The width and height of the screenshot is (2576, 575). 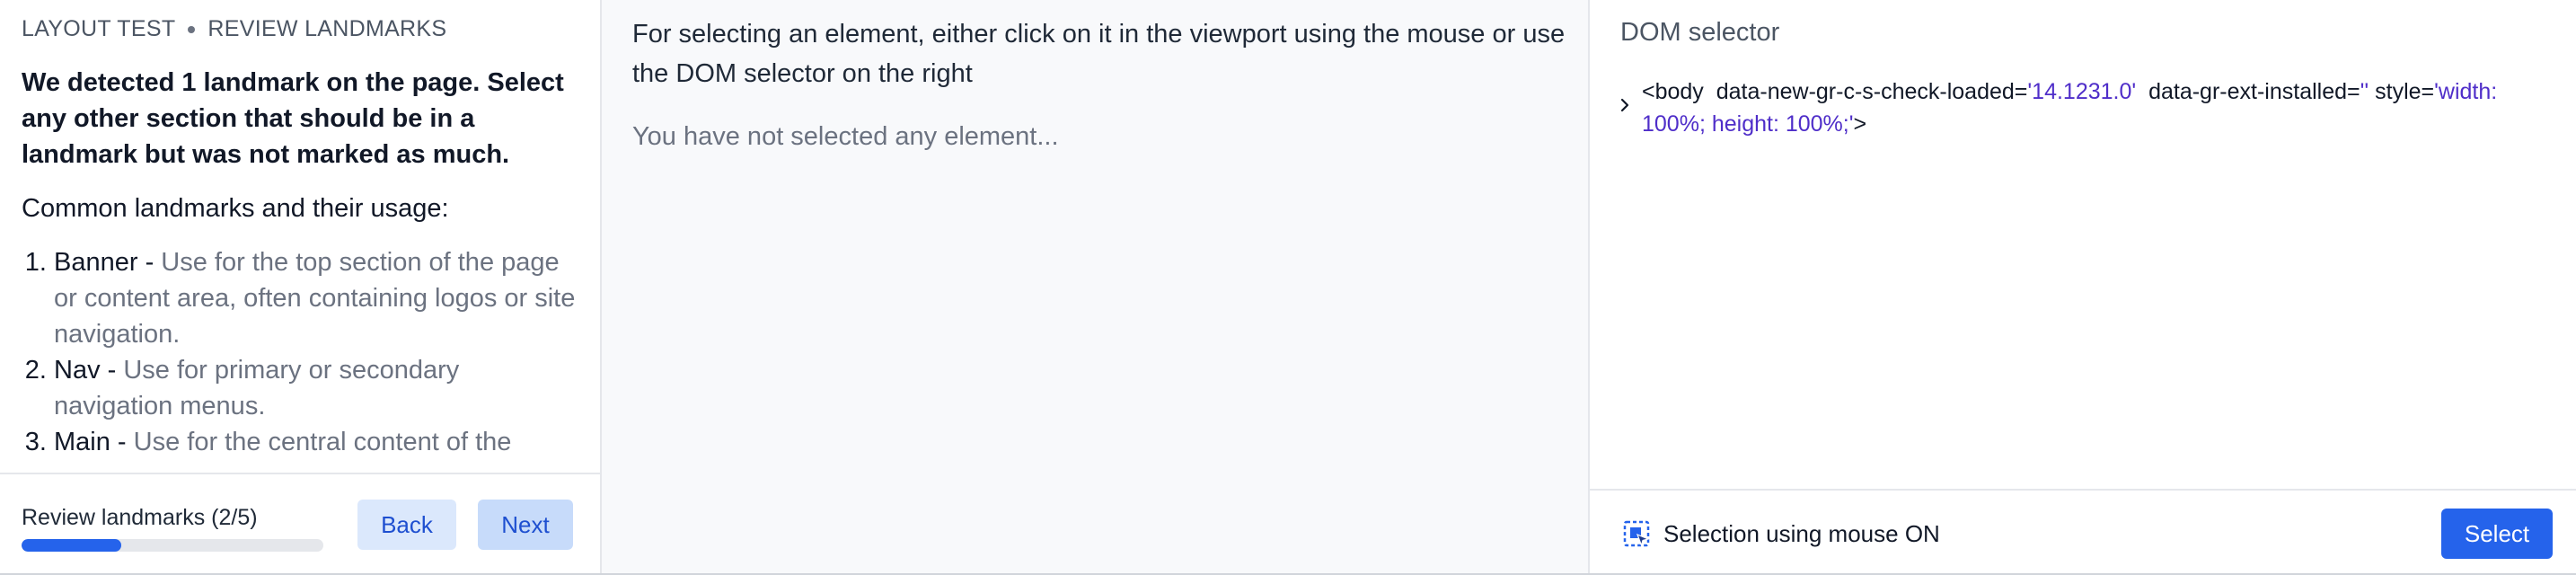 I want to click on landmark-name: Banner -, so click(x=108, y=262).